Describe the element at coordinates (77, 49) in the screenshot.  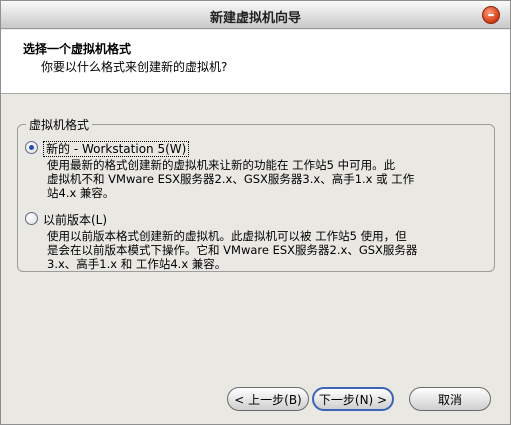
I see `page-title: 选择一个虚拟机格式` at that location.